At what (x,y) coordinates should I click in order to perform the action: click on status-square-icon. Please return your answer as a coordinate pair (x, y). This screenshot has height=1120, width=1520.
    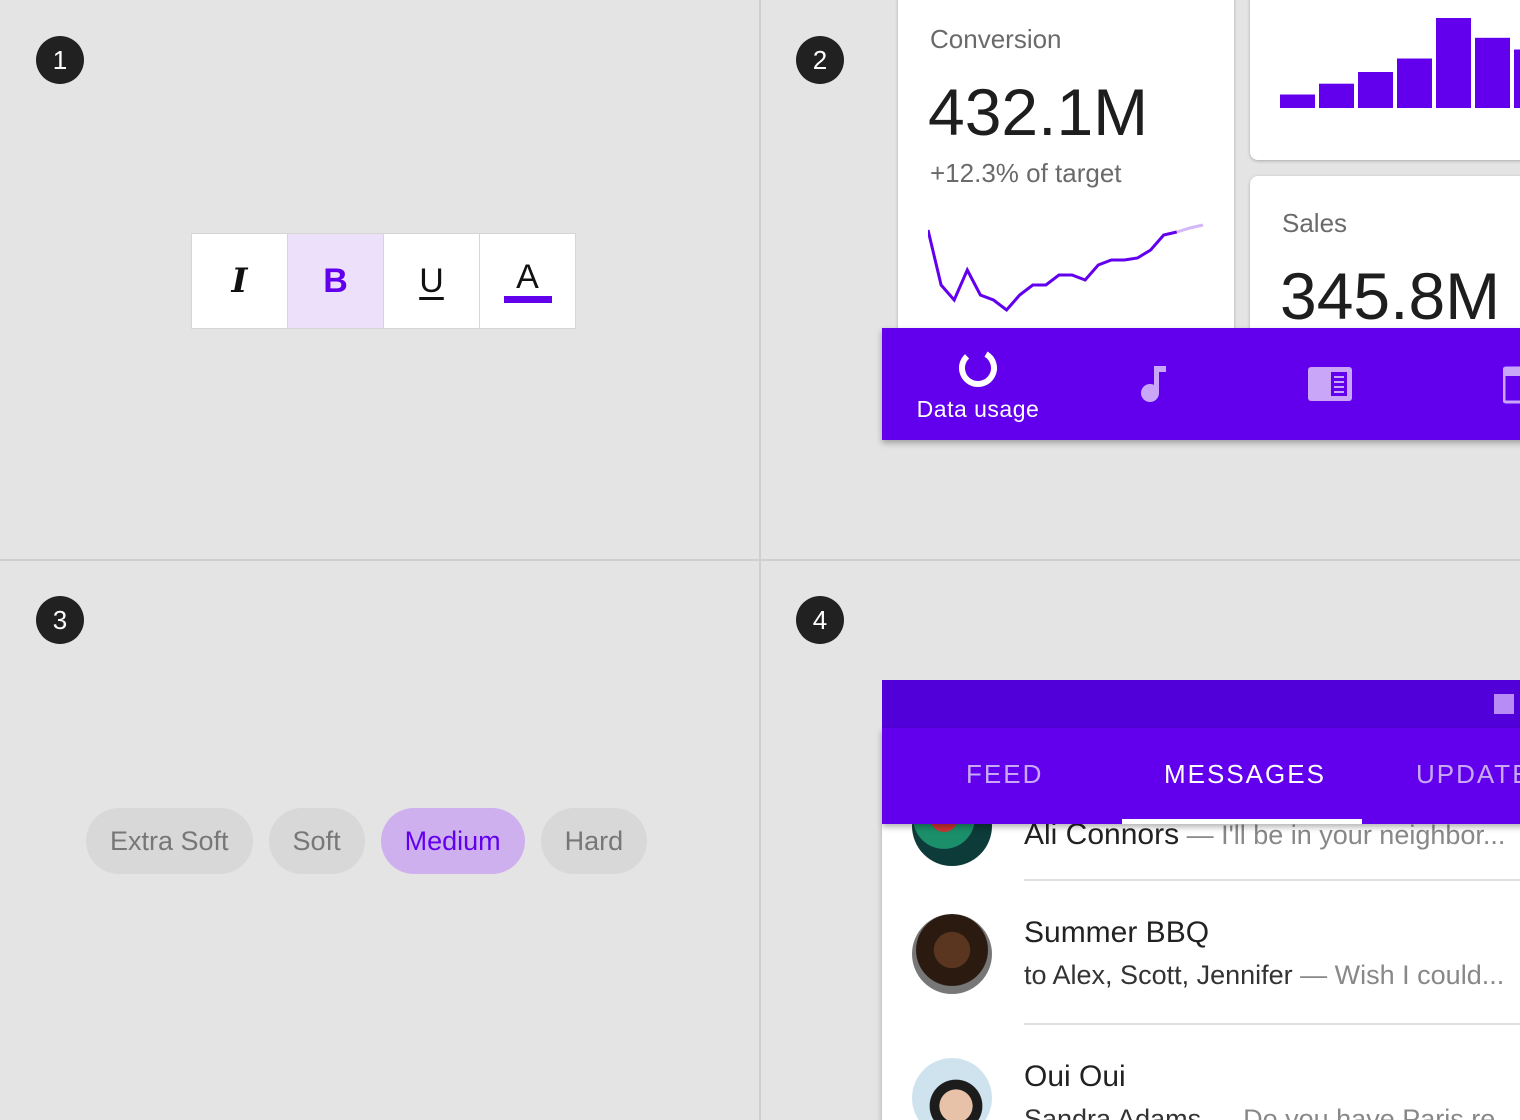
    Looking at the image, I should click on (1504, 704).